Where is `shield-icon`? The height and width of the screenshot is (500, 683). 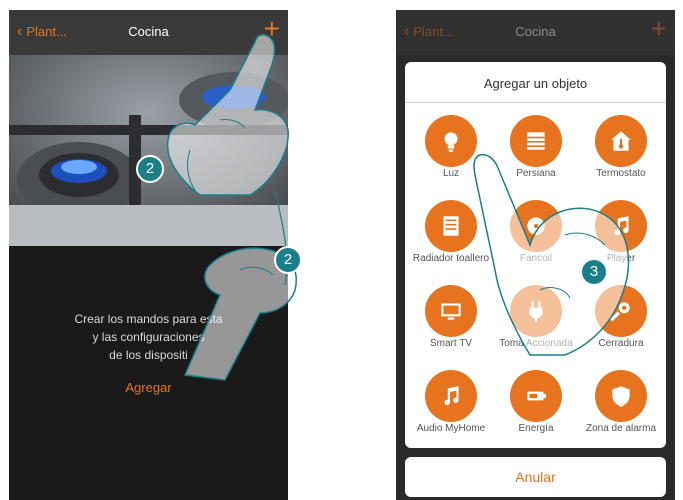 shield-icon is located at coordinates (621, 396).